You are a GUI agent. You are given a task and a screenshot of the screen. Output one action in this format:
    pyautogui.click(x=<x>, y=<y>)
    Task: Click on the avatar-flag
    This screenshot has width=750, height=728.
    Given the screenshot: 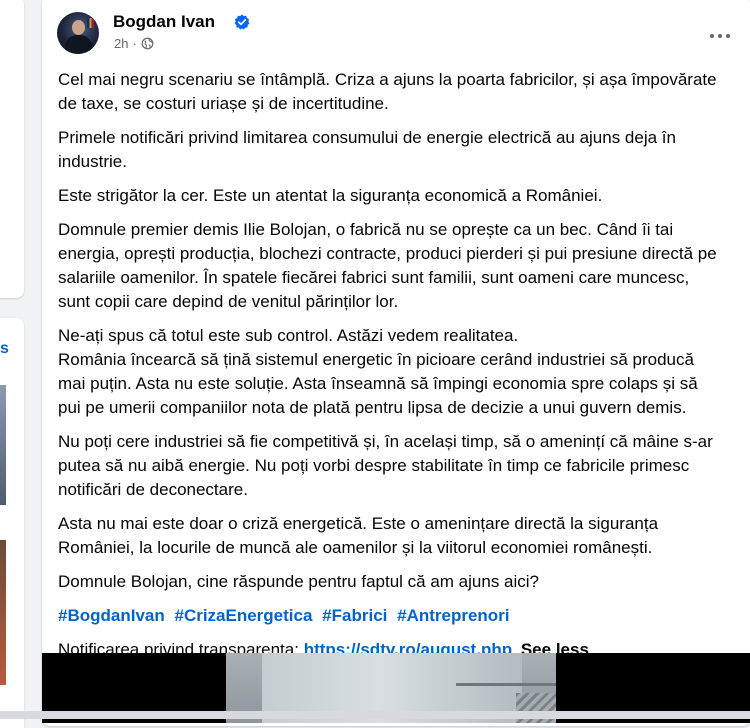 What is the action you would take?
    pyautogui.click(x=90, y=23)
    